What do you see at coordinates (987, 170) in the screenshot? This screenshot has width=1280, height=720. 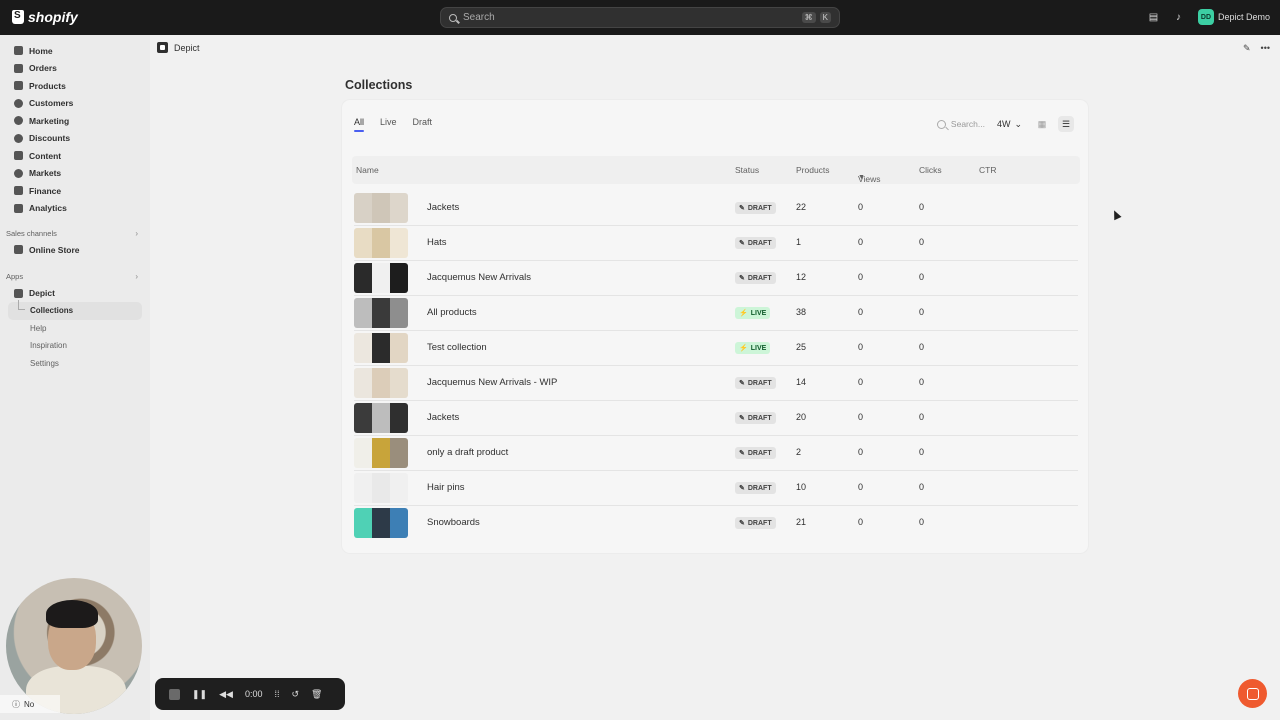 I see `column-header-ctr: CTR` at bounding box center [987, 170].